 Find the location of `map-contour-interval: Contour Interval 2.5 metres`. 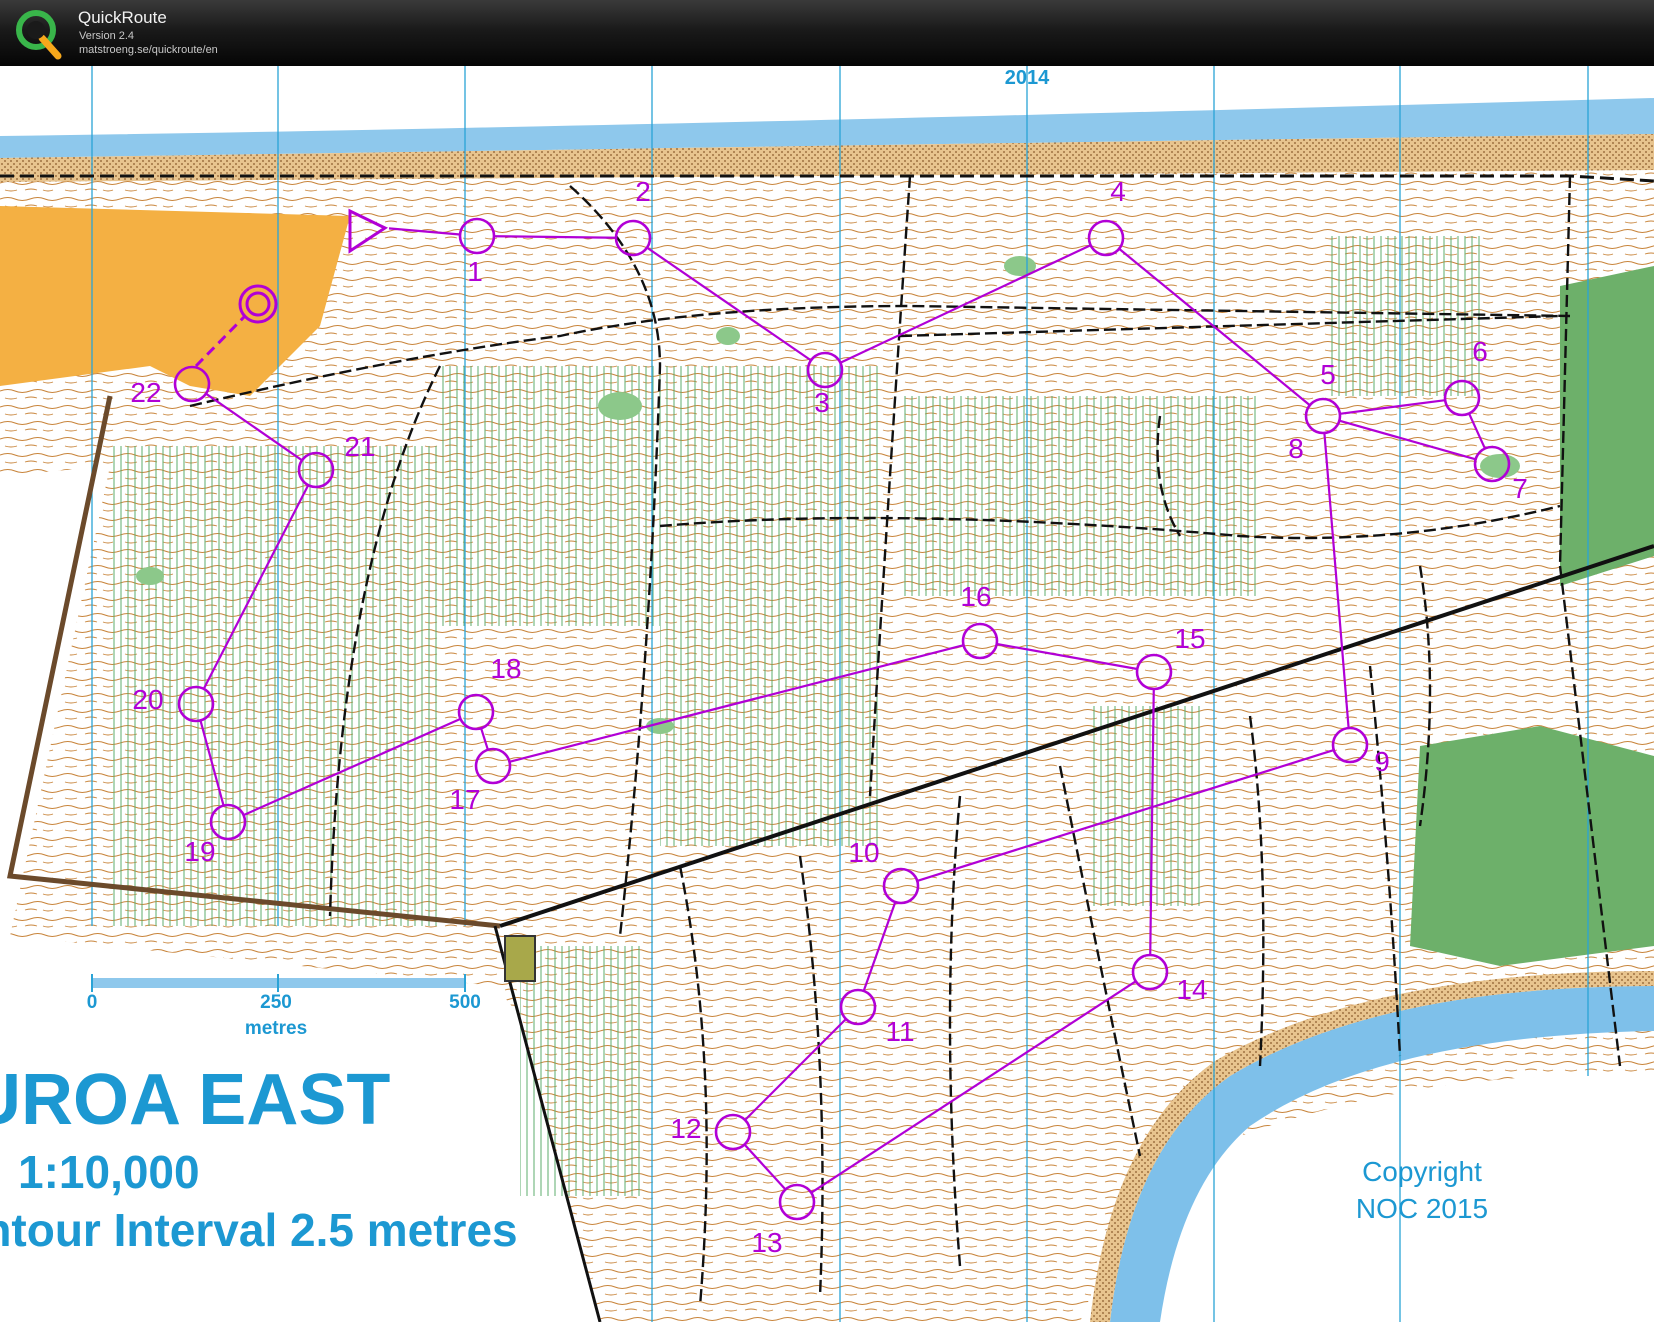

map-contour-interval: Contour Interval 2.5 metres is located at coordinates (259, 1230).